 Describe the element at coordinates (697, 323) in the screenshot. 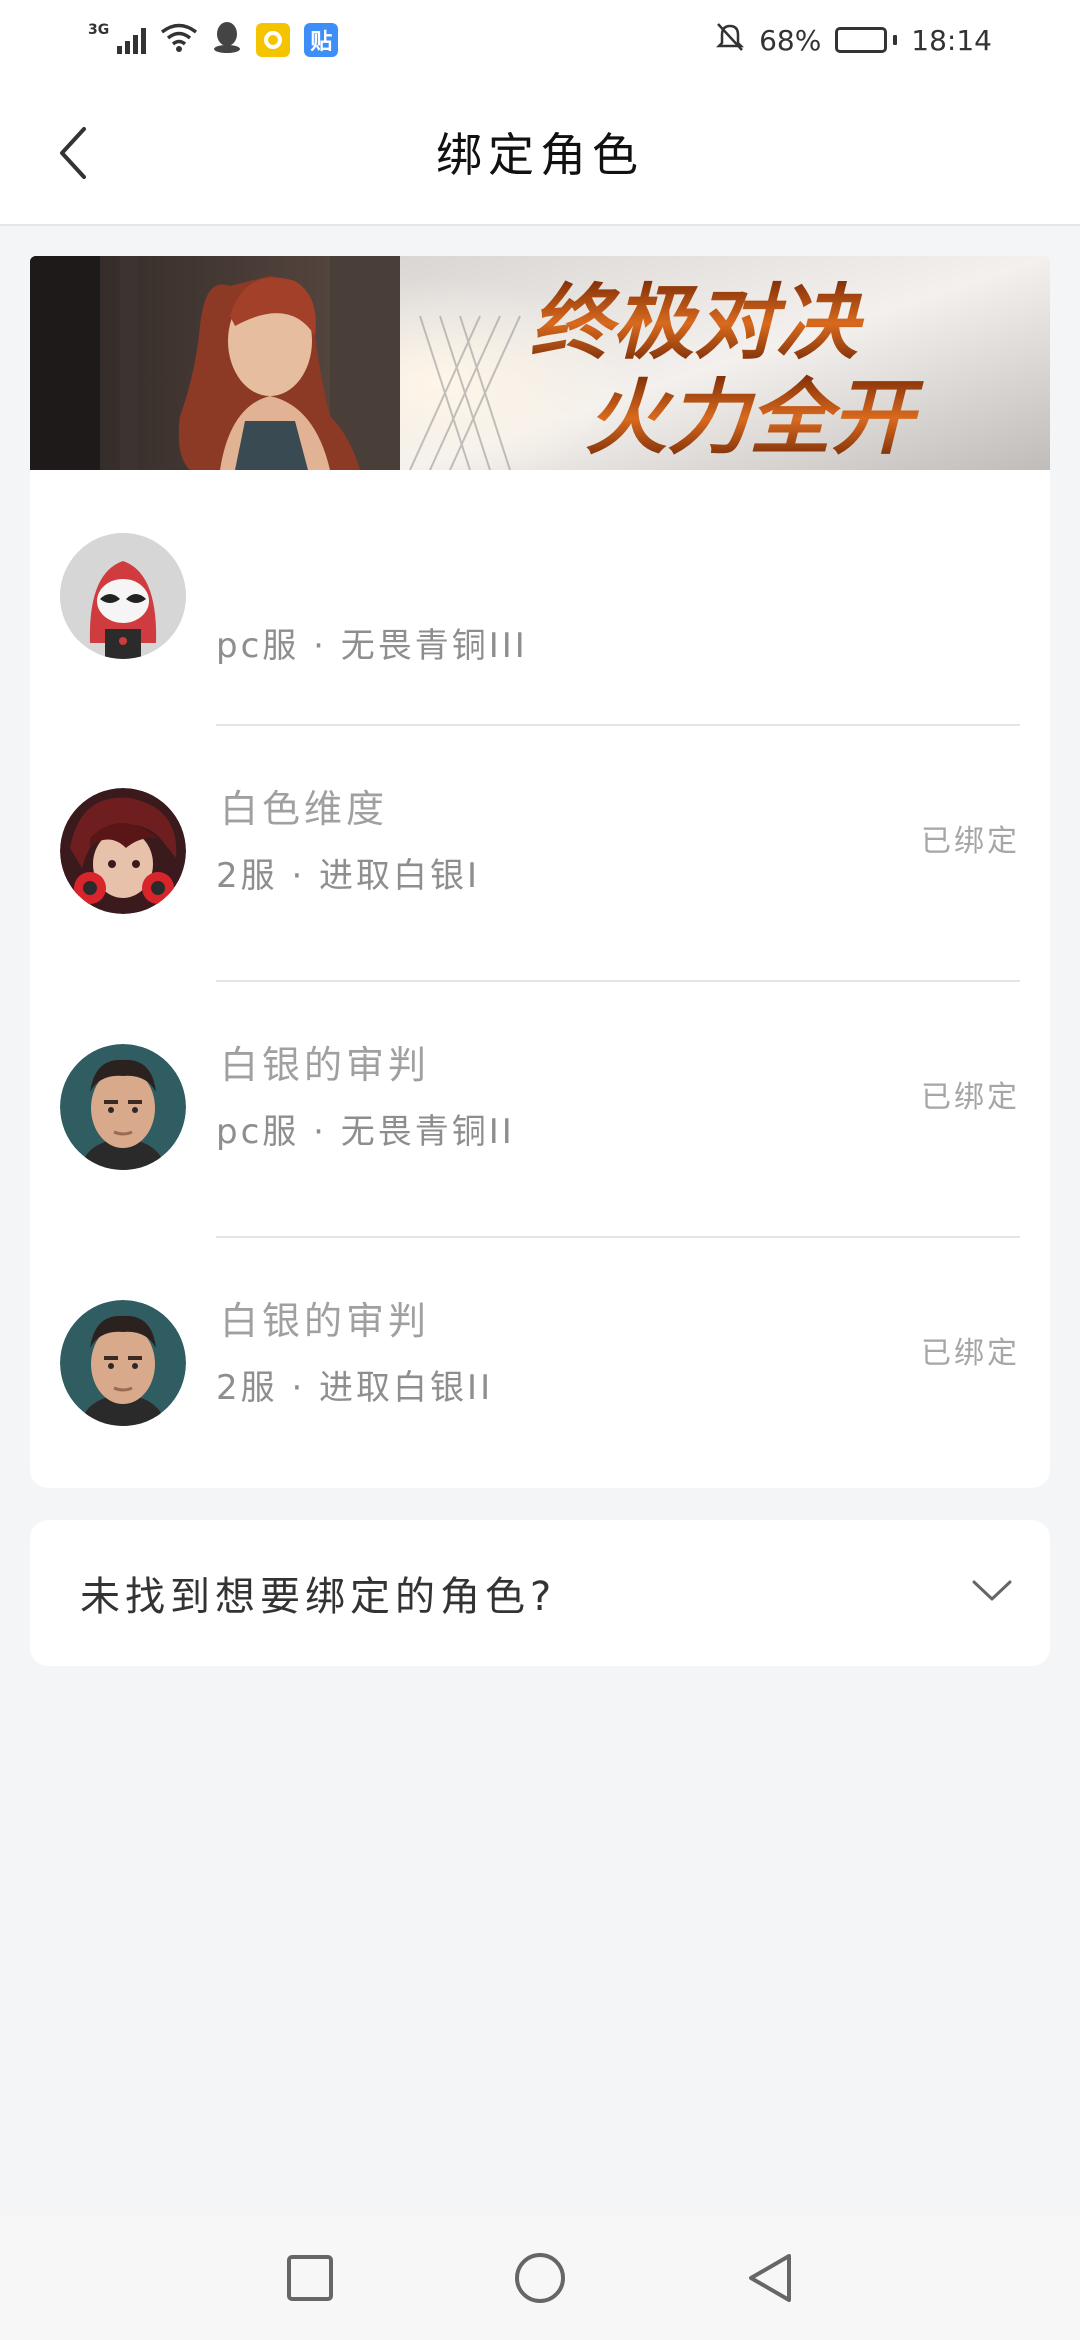

I see `banner-title-line1: 终极对决` at that location.